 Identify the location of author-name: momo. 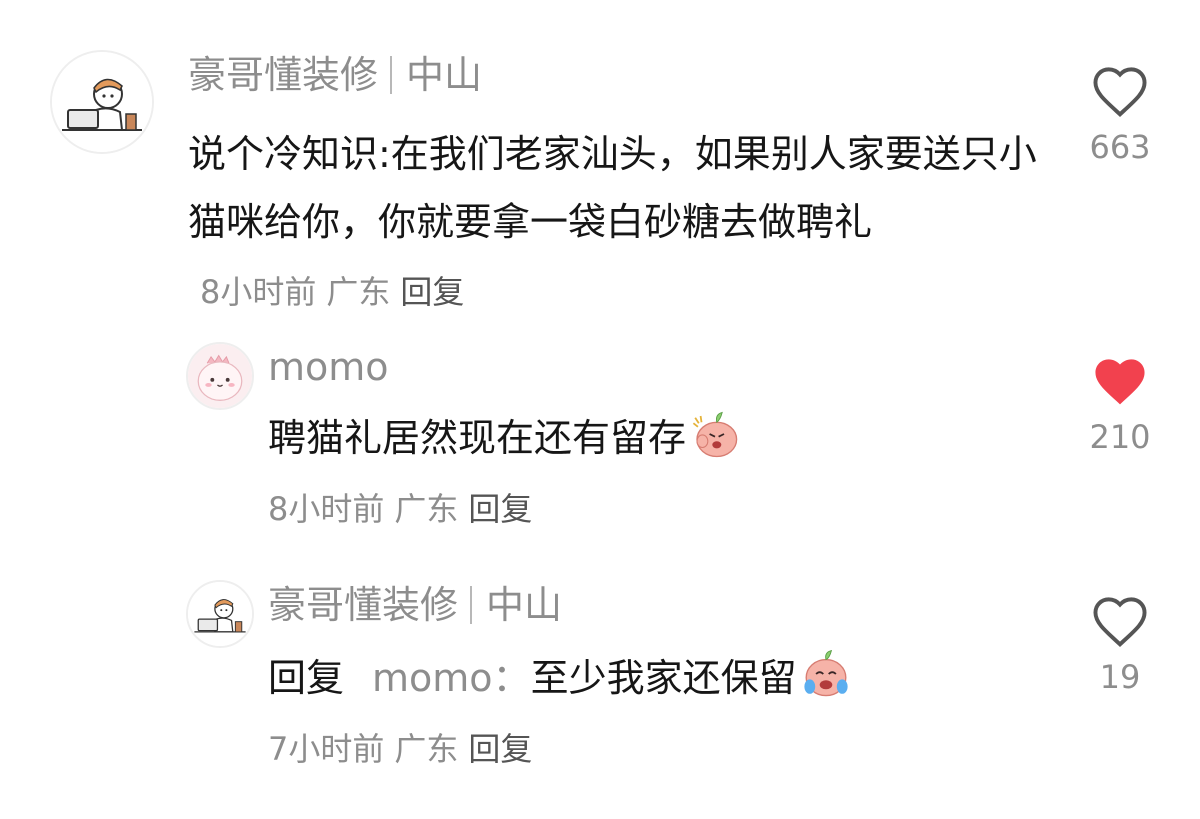
(328, 367).